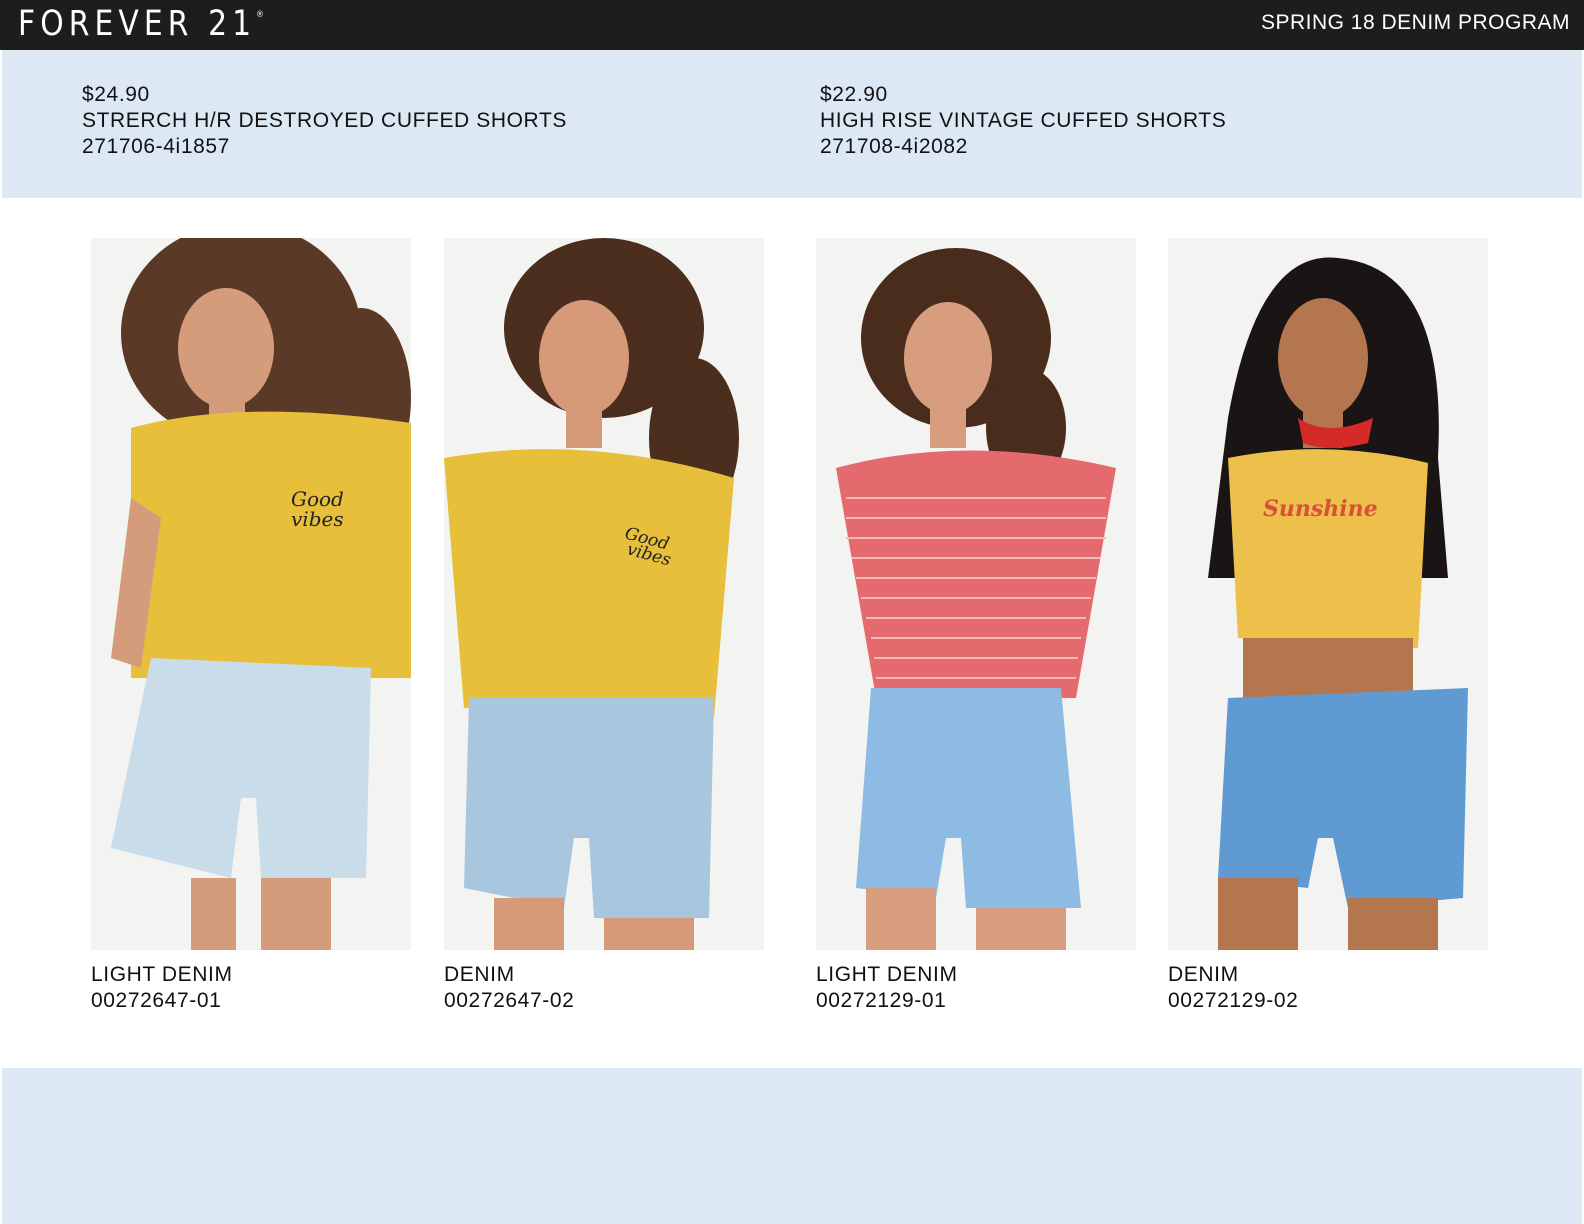  Describe the element at coordinates (976, 599) in the screenshot. I see `model-illustration` at that location.